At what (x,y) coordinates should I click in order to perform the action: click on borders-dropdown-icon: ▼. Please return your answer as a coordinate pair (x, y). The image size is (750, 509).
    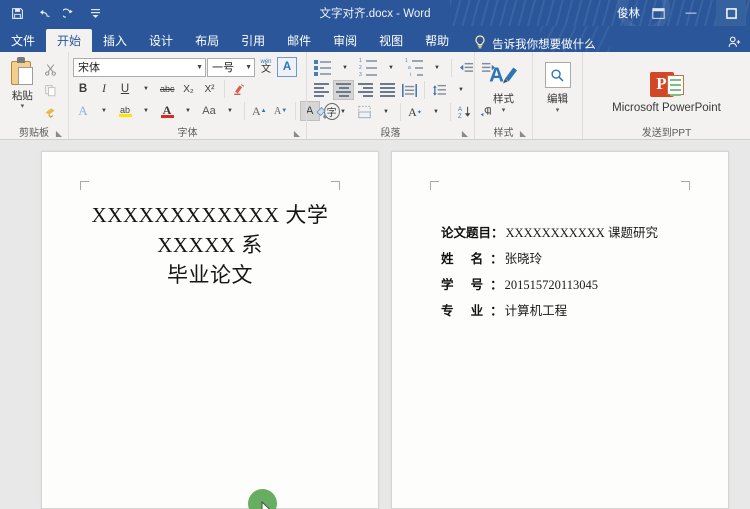
    Looking at the image, I should click on (386, 112).